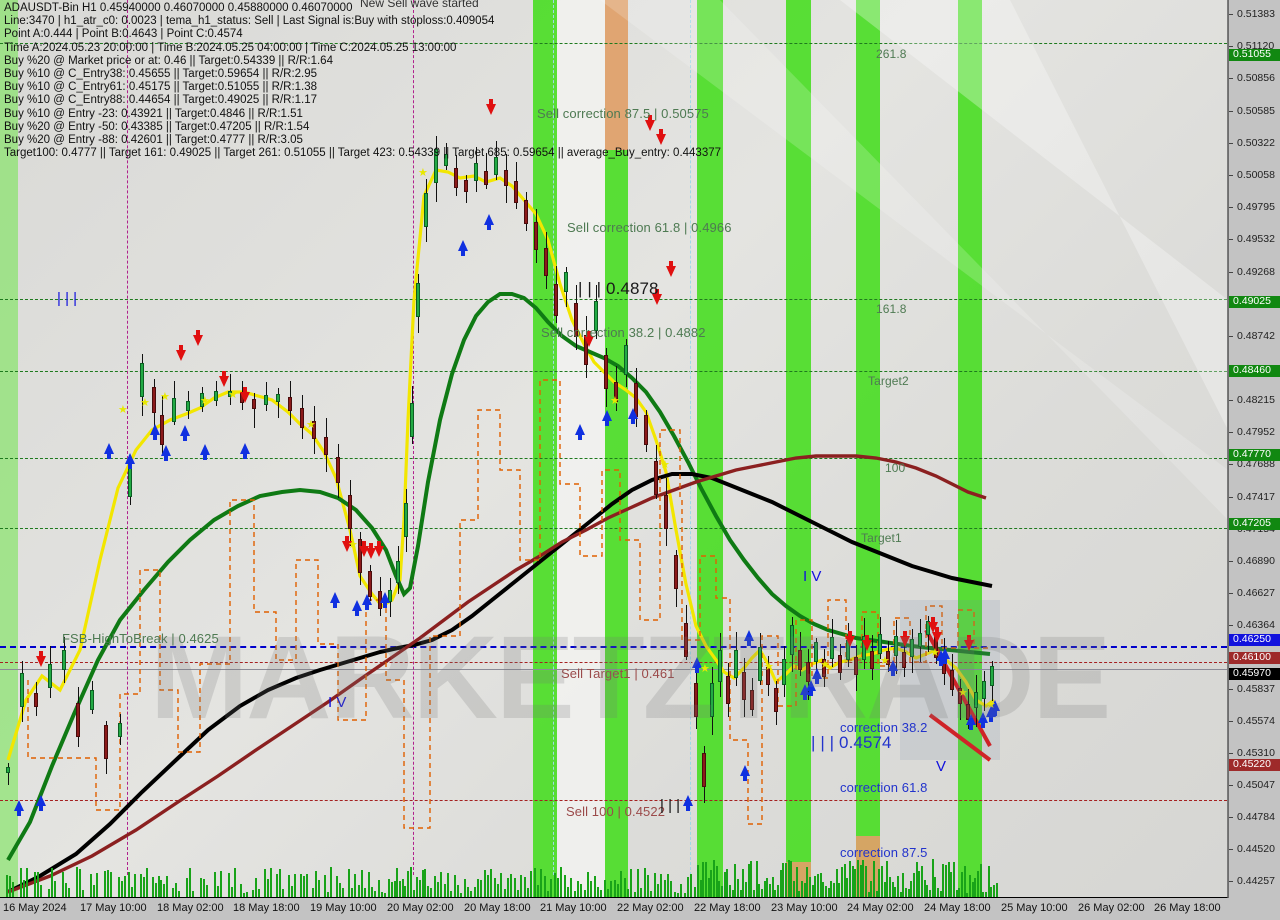 Image resolution: width=1280 pixels, height=920 pixels. Describe the element at coordinates (190, 908) in the screenshot. I see `time-tick: 18 May 02:00` at that location.